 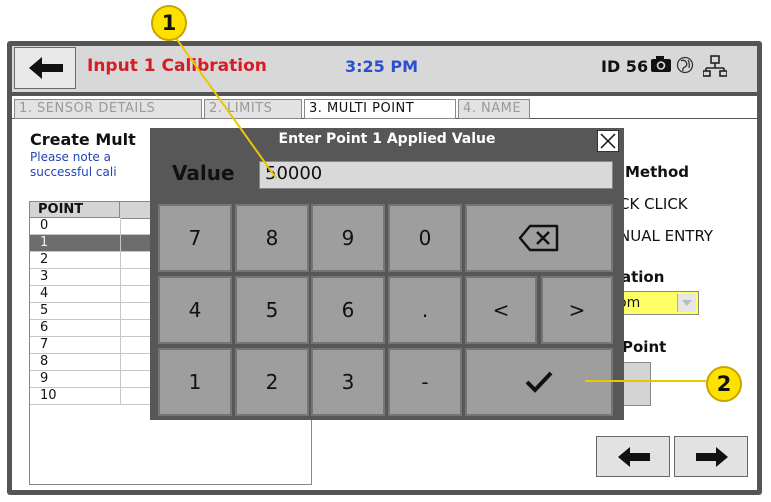 What do you see at coordinates (195, 382) in the screenshot?
I see `key-1: 1` at bounding box center [195, 382].